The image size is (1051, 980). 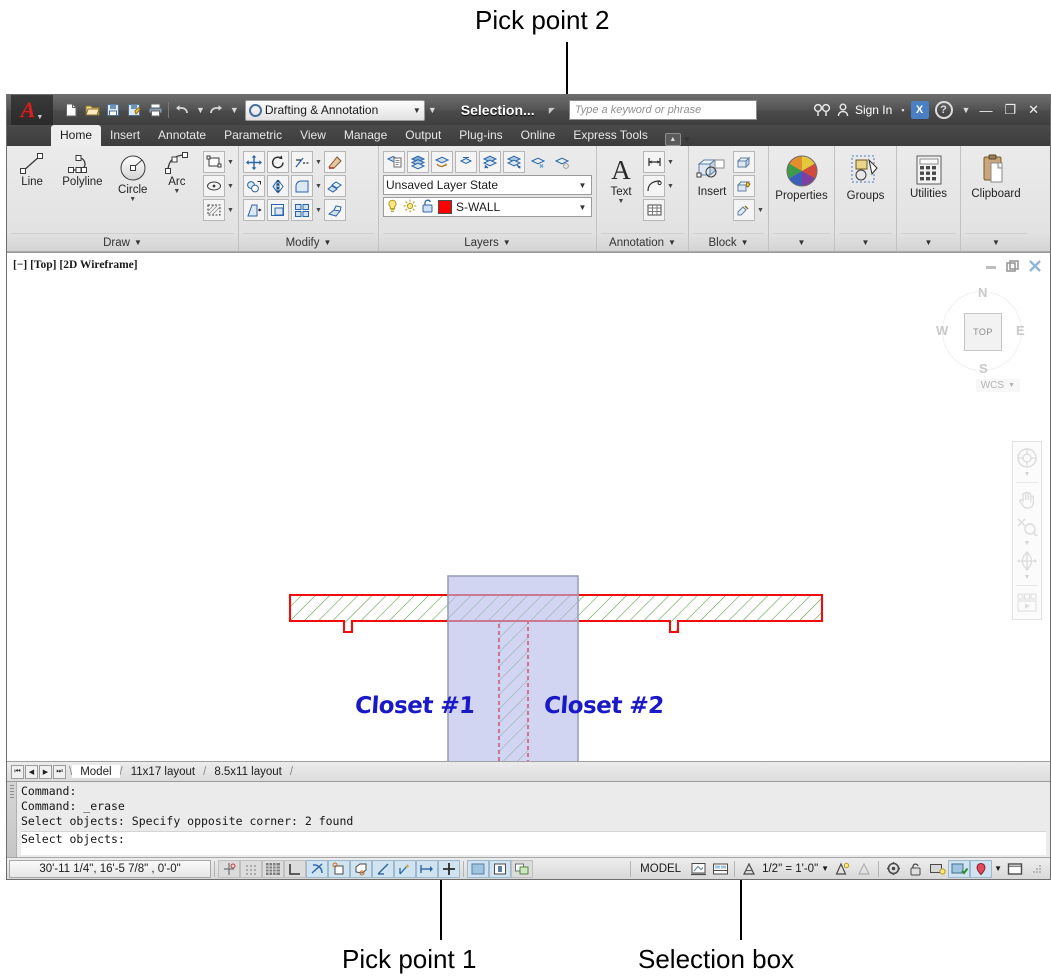 What do you see at coordinates (82, 169) in the screenshot?
I see `polyline-button: Polyline` at bounding box center [82, 169].